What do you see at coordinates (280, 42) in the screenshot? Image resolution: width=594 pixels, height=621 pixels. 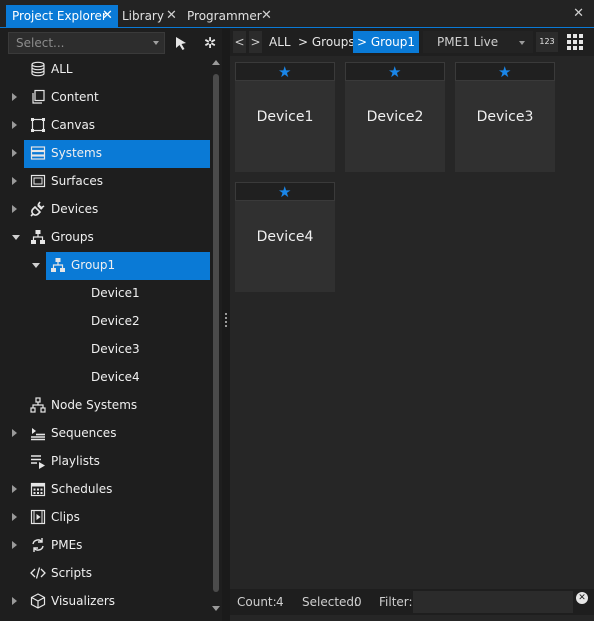 I see `breadcrumb-all: ALL` at bounding box center [280, 42].